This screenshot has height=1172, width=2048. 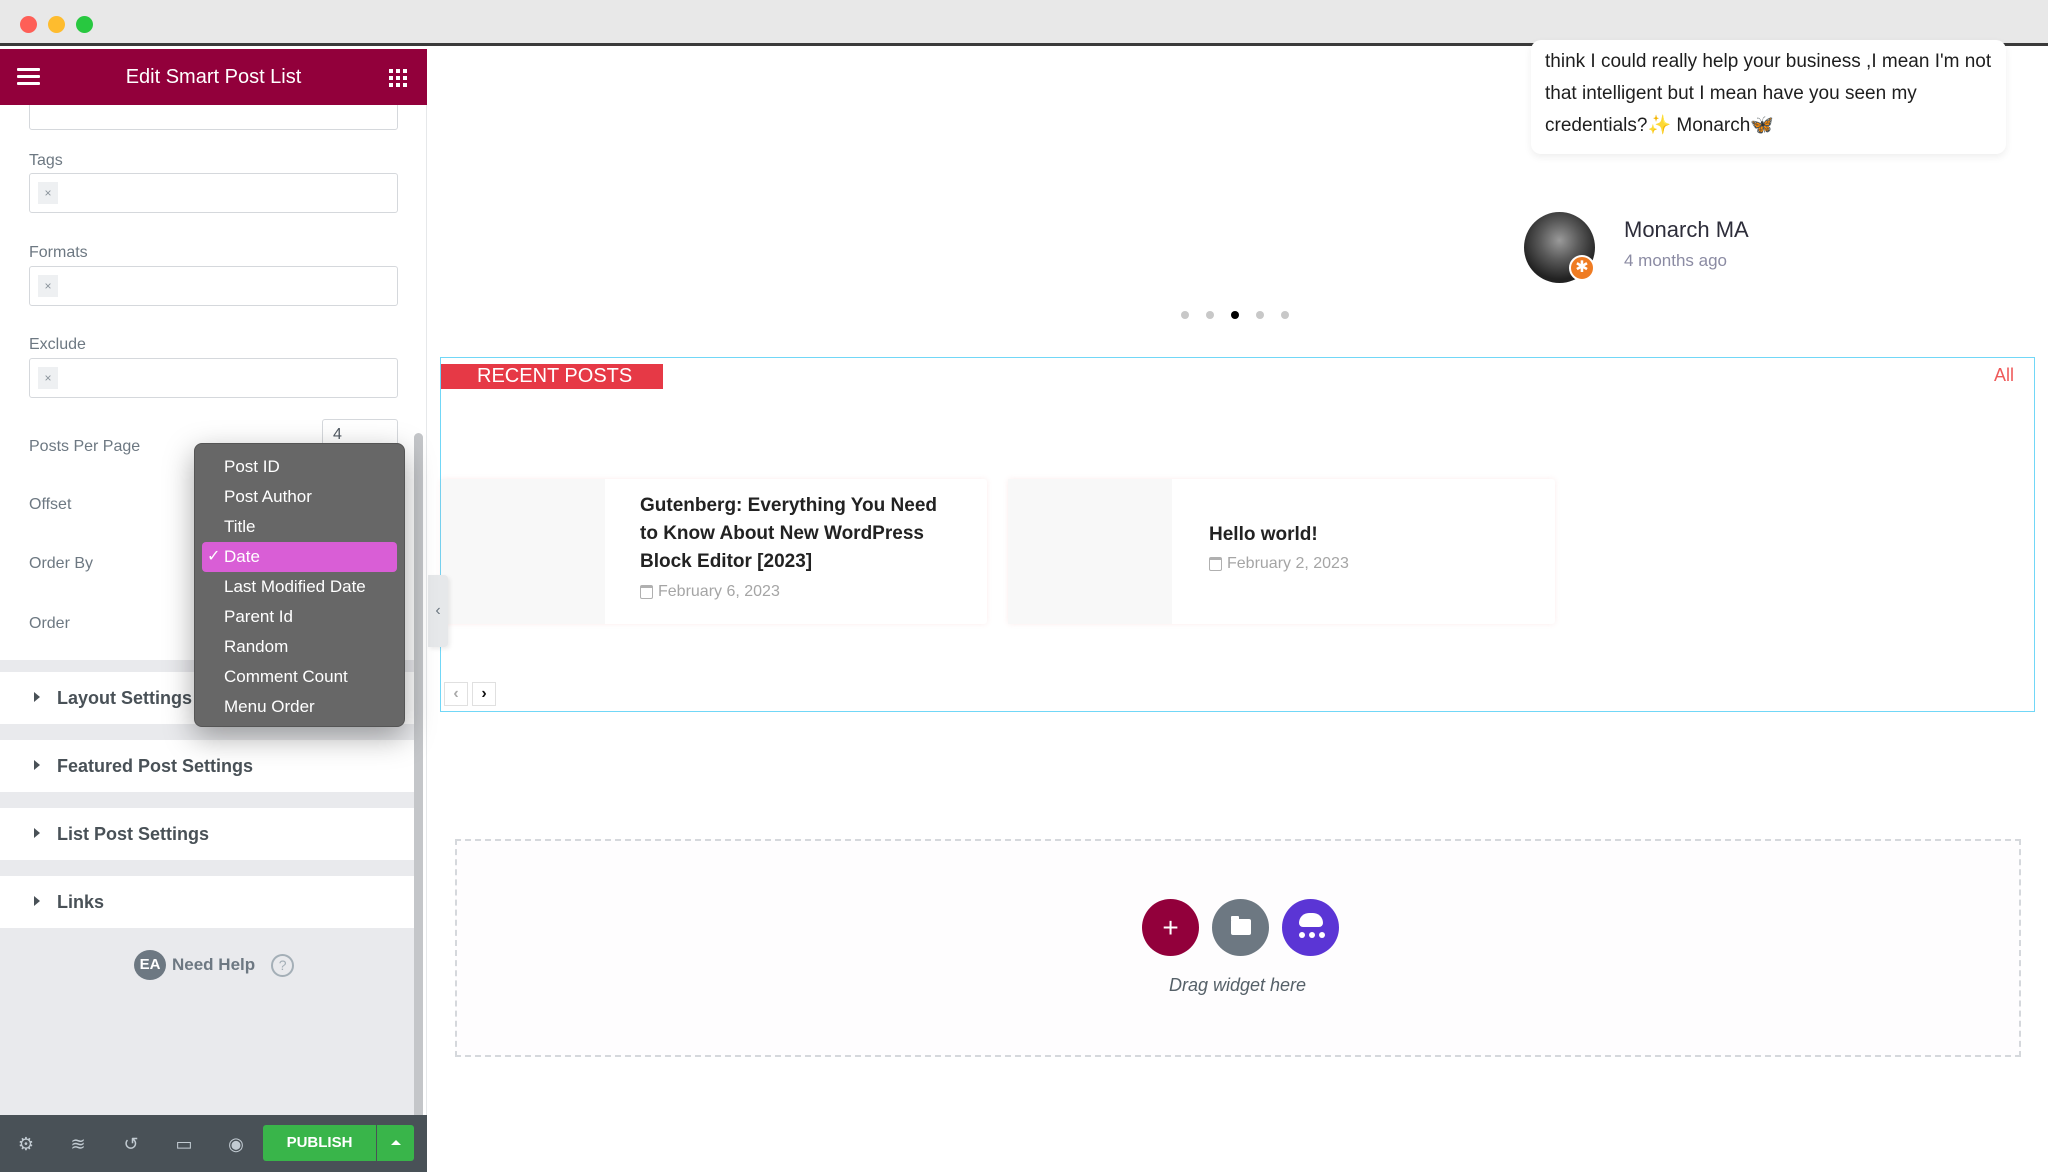 I want to click on option-label: Comment Count, so click(x=286, y=676).